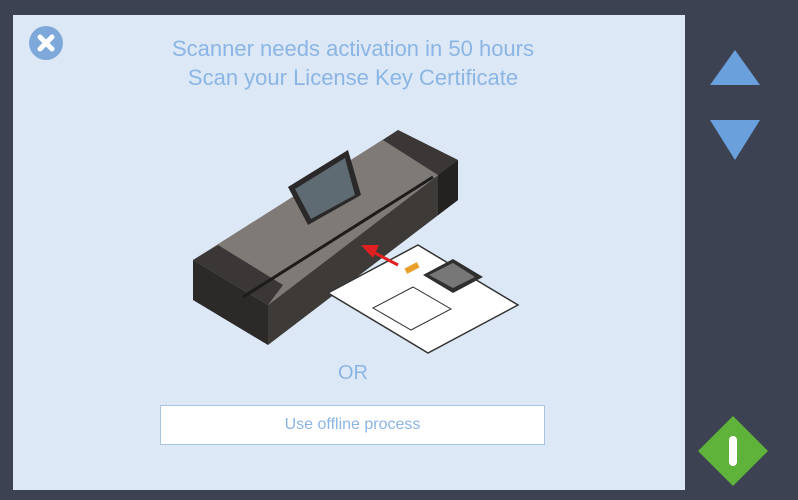 Image resolution: width=798 pixels, height=500 pixels. Describe the element at coordinates (353, 373) in the screenshot. I see `or-separator: OR` at that location.